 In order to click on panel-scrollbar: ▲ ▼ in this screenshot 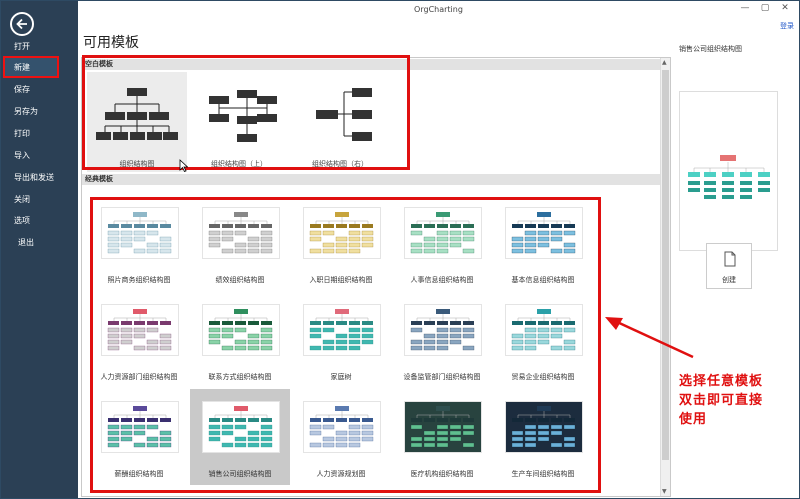, I will do `click(665, 277)`.